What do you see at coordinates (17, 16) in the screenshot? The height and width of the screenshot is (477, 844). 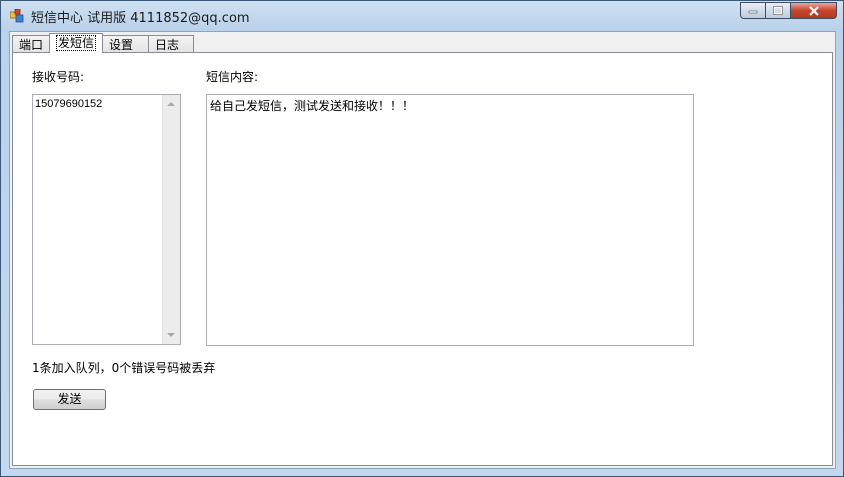 I see `app-icon` at bounding box center [17, 16].